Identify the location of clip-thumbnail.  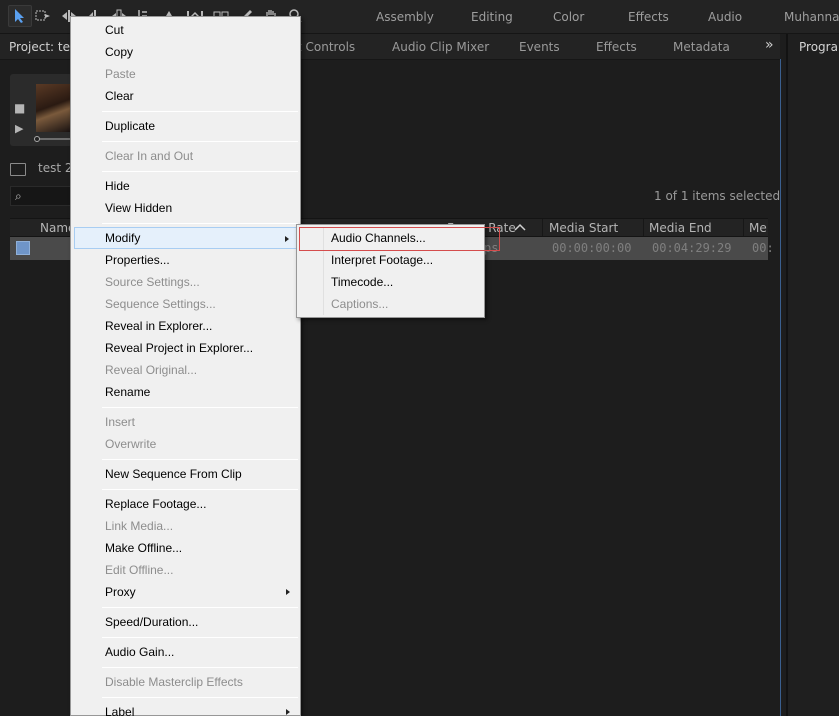
(54, 108).